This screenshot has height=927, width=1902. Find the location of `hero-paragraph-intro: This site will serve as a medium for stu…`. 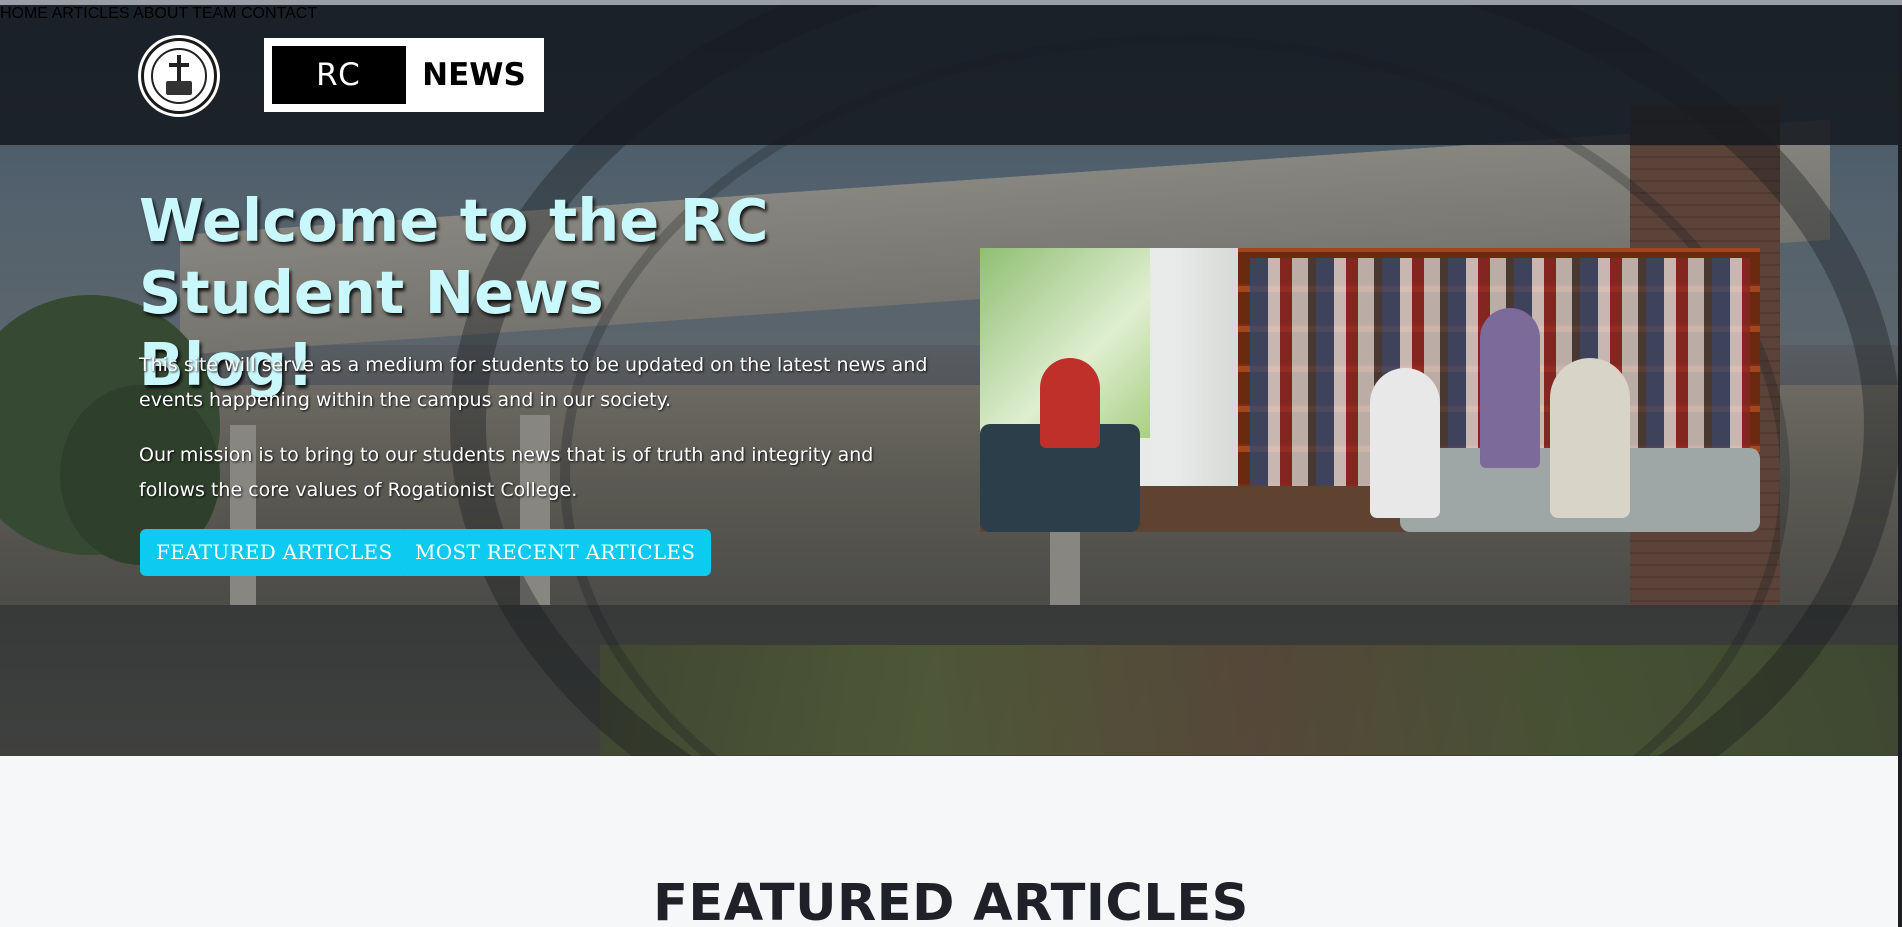

hero-paragraph-intro: This site will serve as a medium for stu… is located at coordinates (533, 382).